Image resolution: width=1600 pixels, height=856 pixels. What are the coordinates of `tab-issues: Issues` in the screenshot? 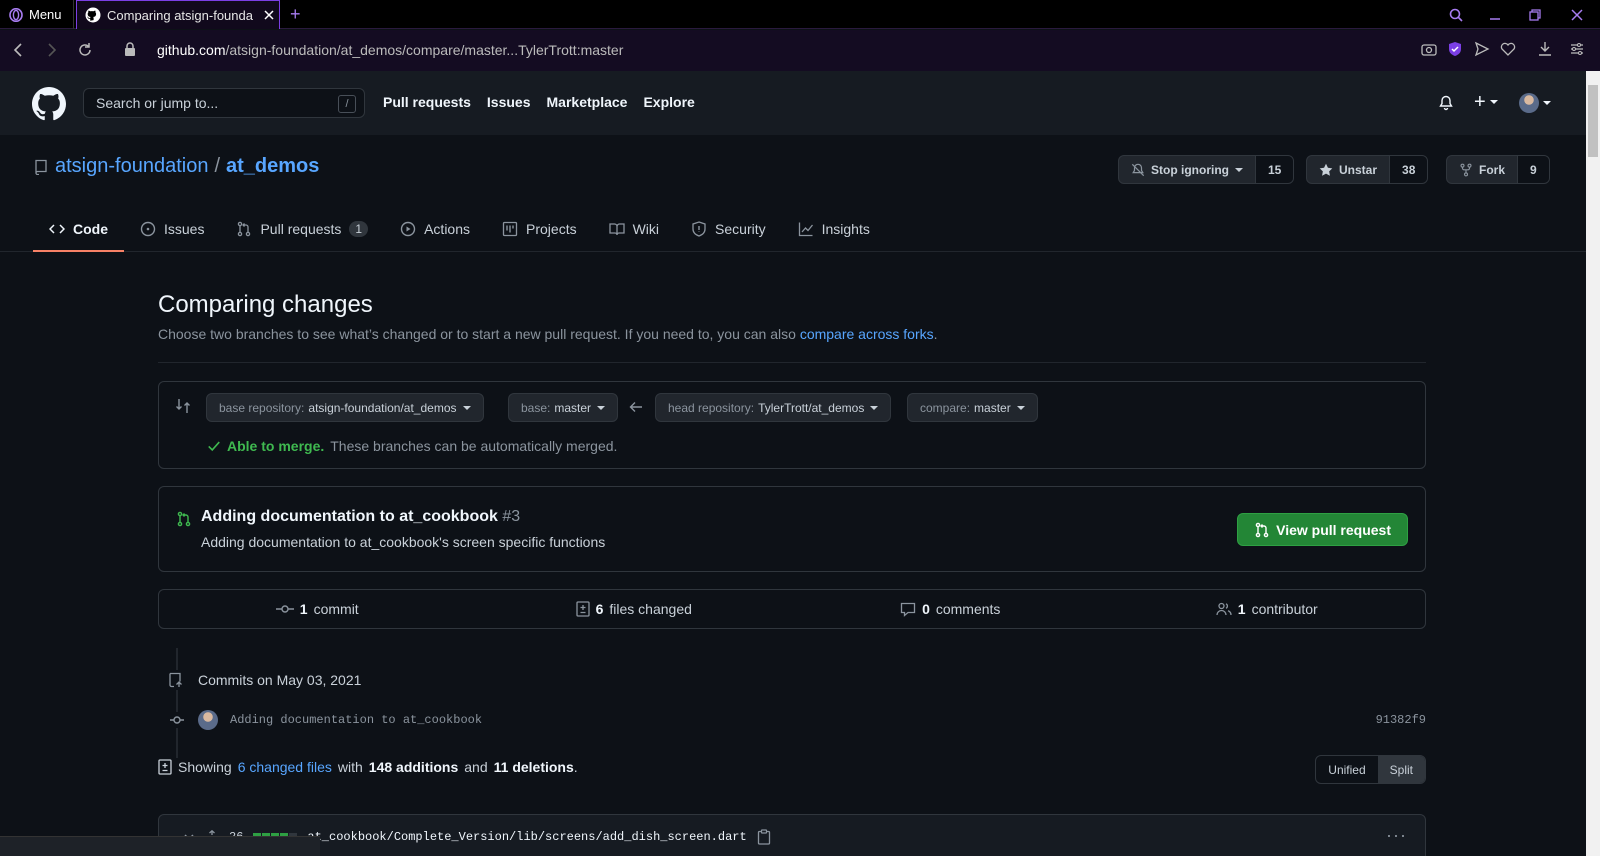 It's located at (172, 229).